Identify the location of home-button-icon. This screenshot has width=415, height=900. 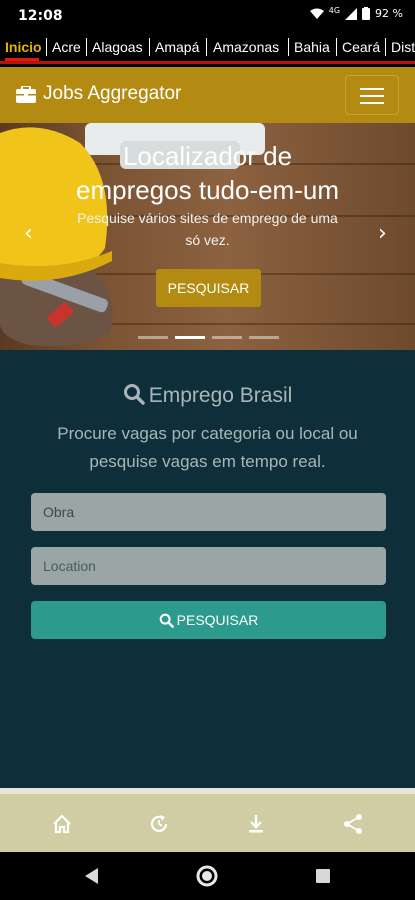
(207, 876).